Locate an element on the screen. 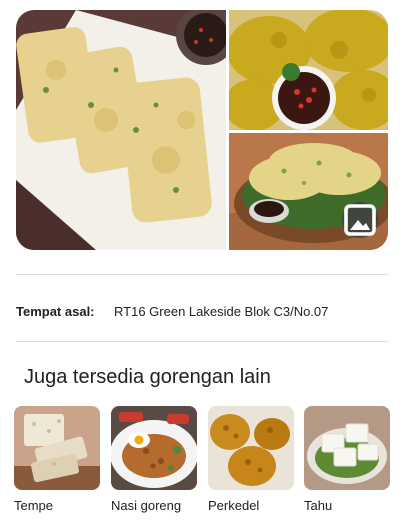 Image resolution: width=400 pixels, height=520 pixels. related-item-tahu: Tahu is located at coordinates (347, 459).